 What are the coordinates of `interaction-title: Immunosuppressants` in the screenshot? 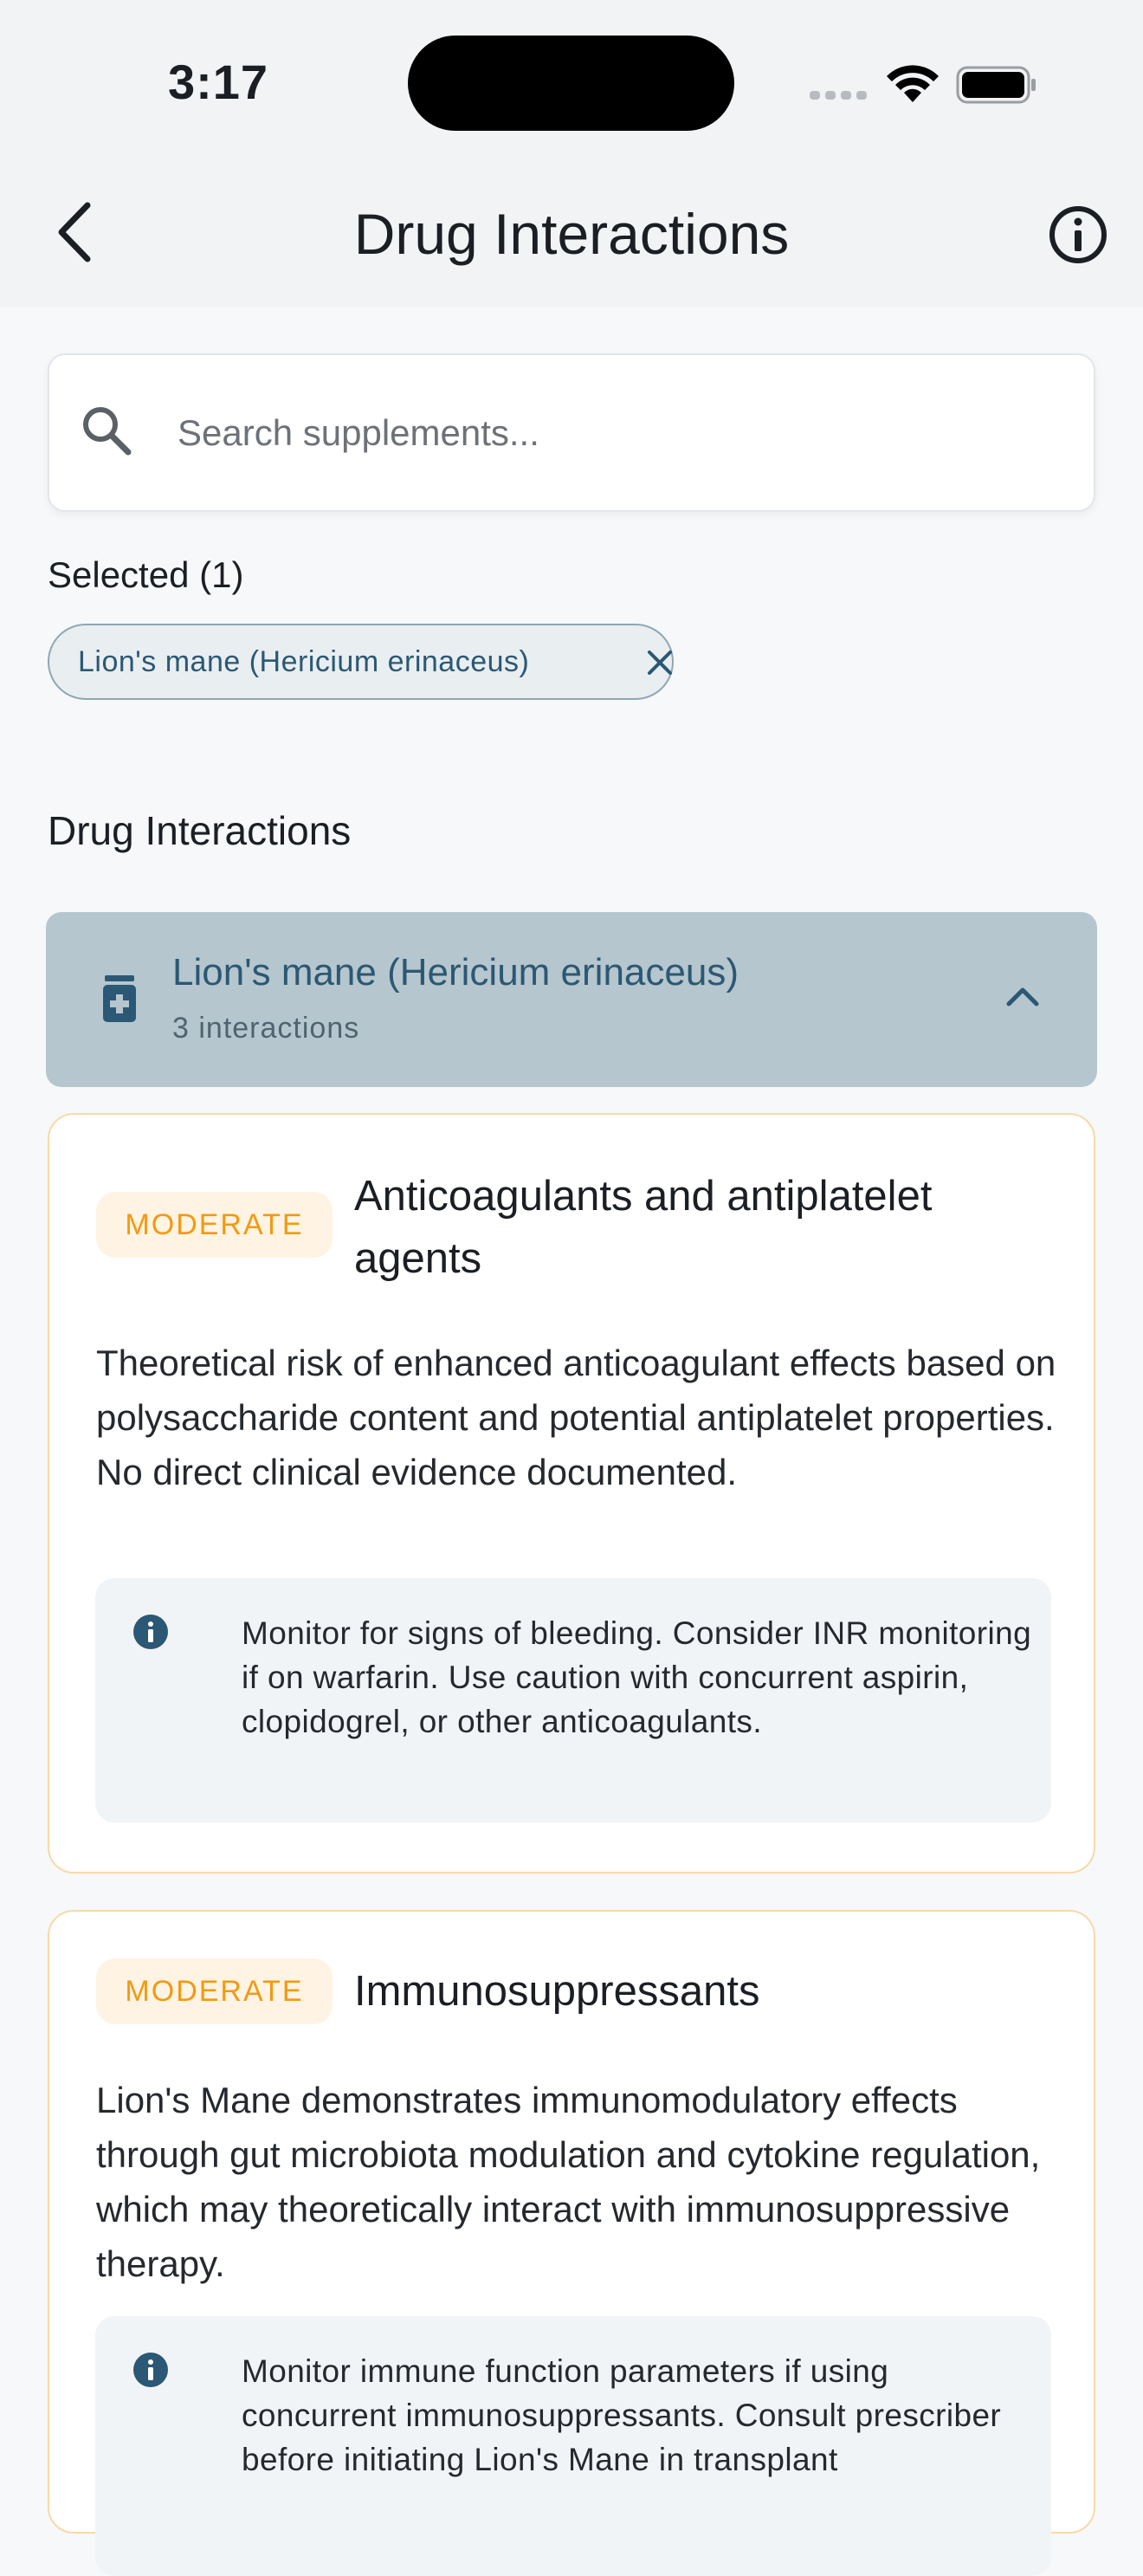 It's located at (557, 1991).